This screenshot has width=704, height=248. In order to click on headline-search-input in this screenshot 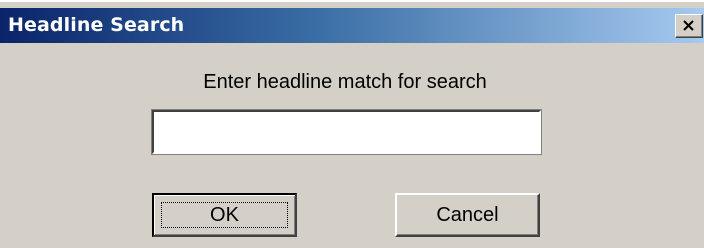, I will do `click(346, 132)`.